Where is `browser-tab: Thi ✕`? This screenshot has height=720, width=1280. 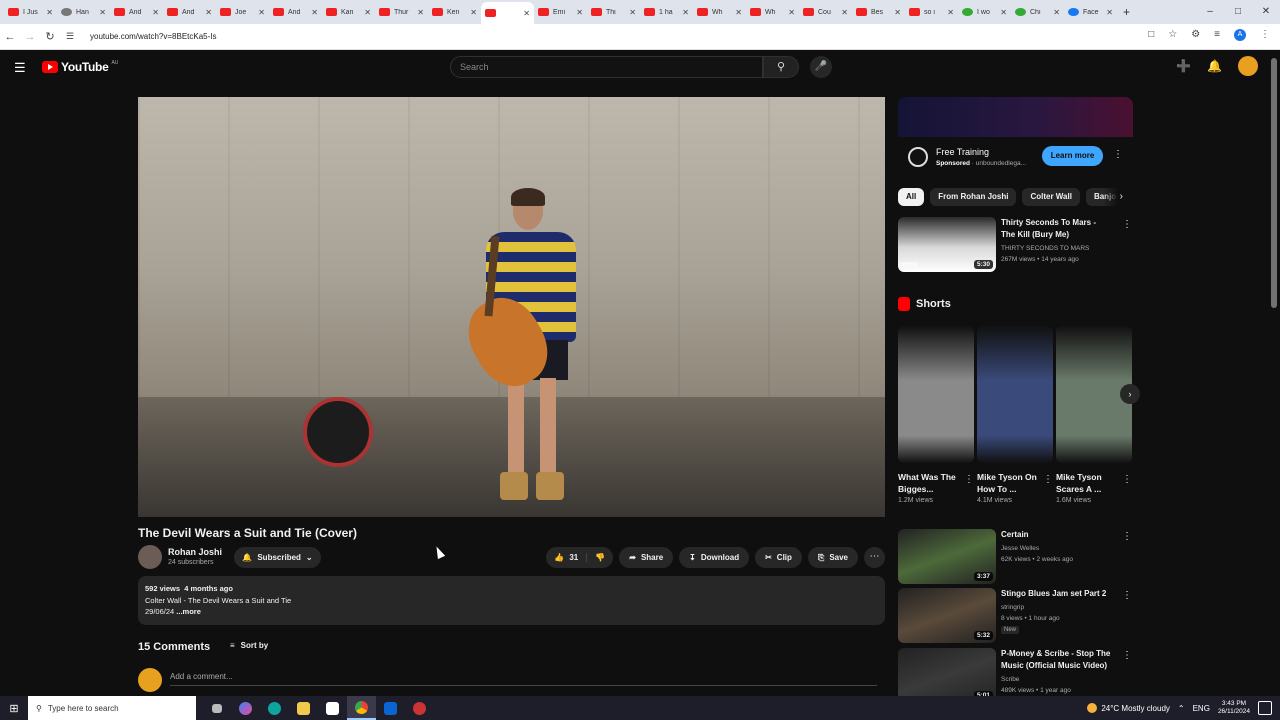
browser-tab: Thi ✕ is located at coordinates (613, 12).